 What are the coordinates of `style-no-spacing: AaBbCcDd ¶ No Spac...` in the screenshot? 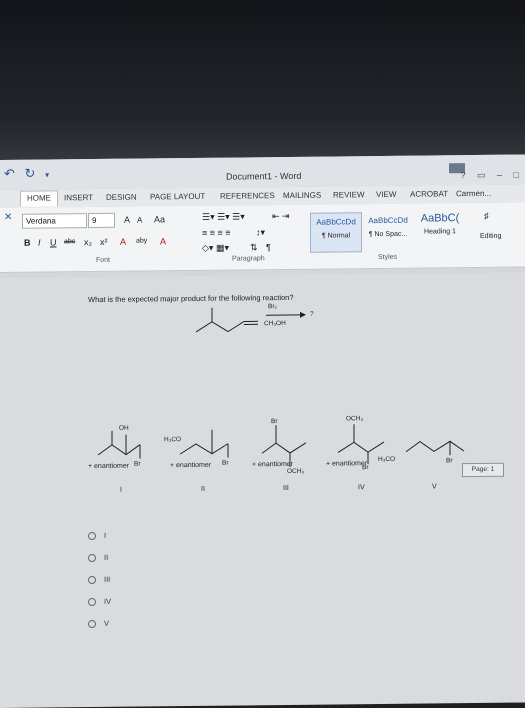 It's located at (388, 231).